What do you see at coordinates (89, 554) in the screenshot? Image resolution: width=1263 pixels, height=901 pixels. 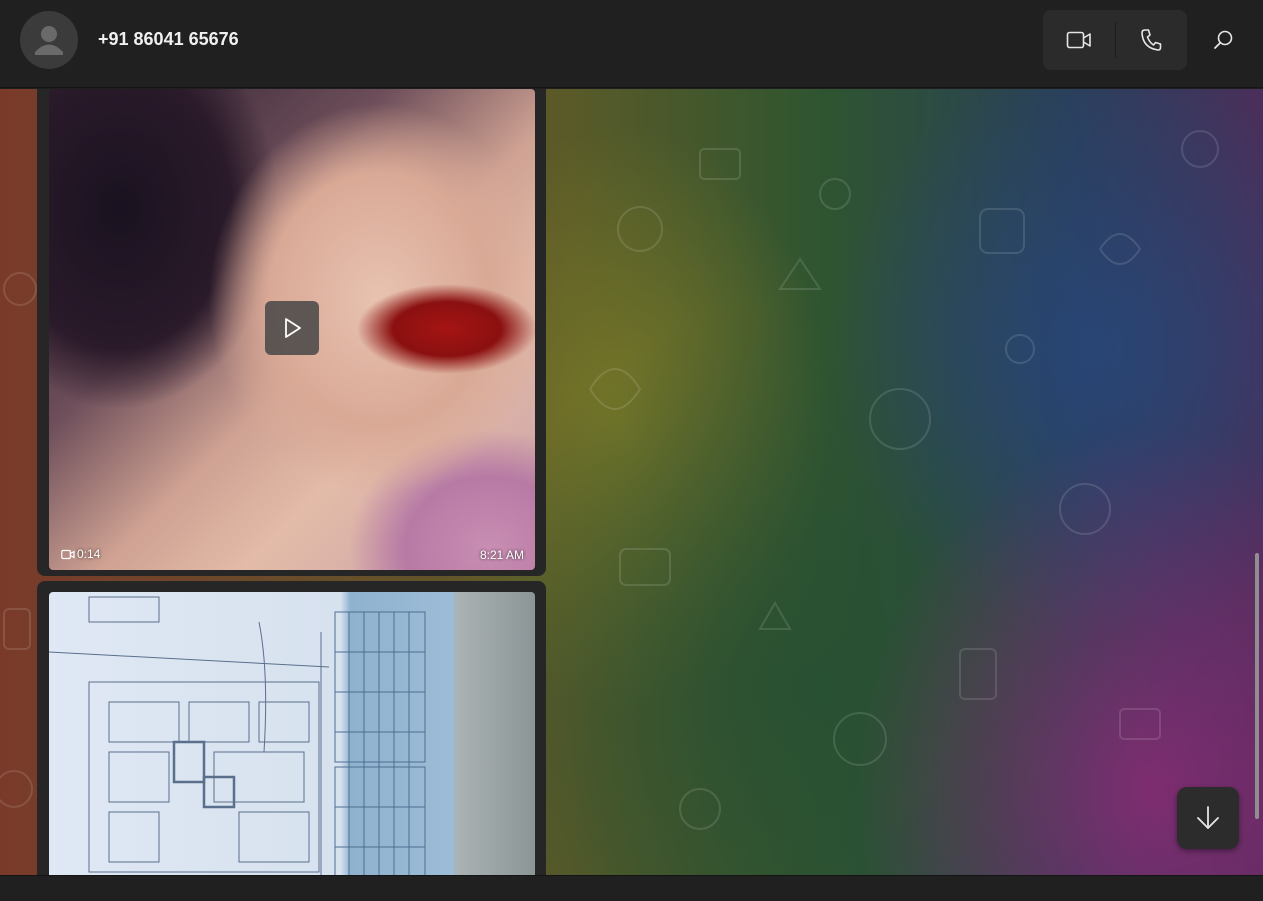 I see `video-duration-label: 0:14` at bounding box center [89, 554].